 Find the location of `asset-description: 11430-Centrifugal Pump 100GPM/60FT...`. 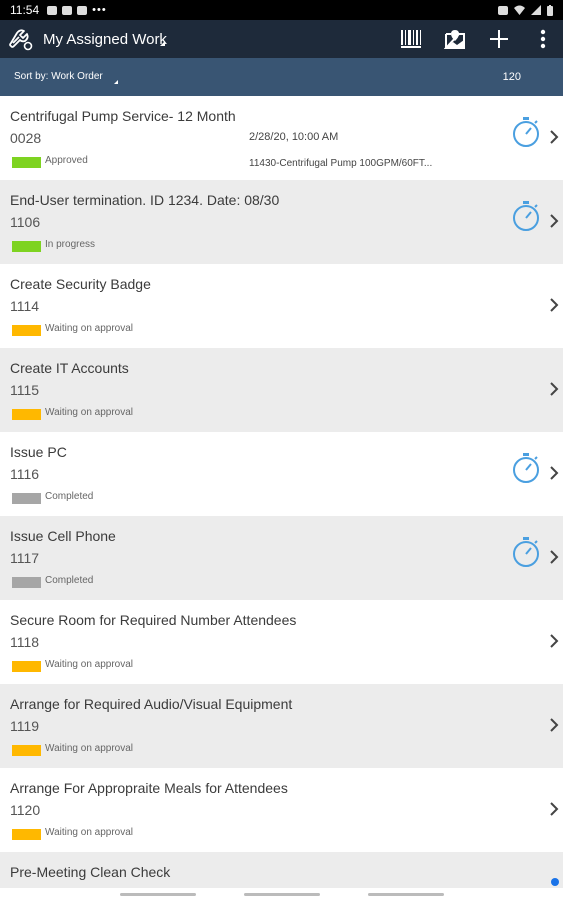

asset-description: 11430-Centrifugal Pump 100GPM/60FT... is located at coordinates (341, 163).